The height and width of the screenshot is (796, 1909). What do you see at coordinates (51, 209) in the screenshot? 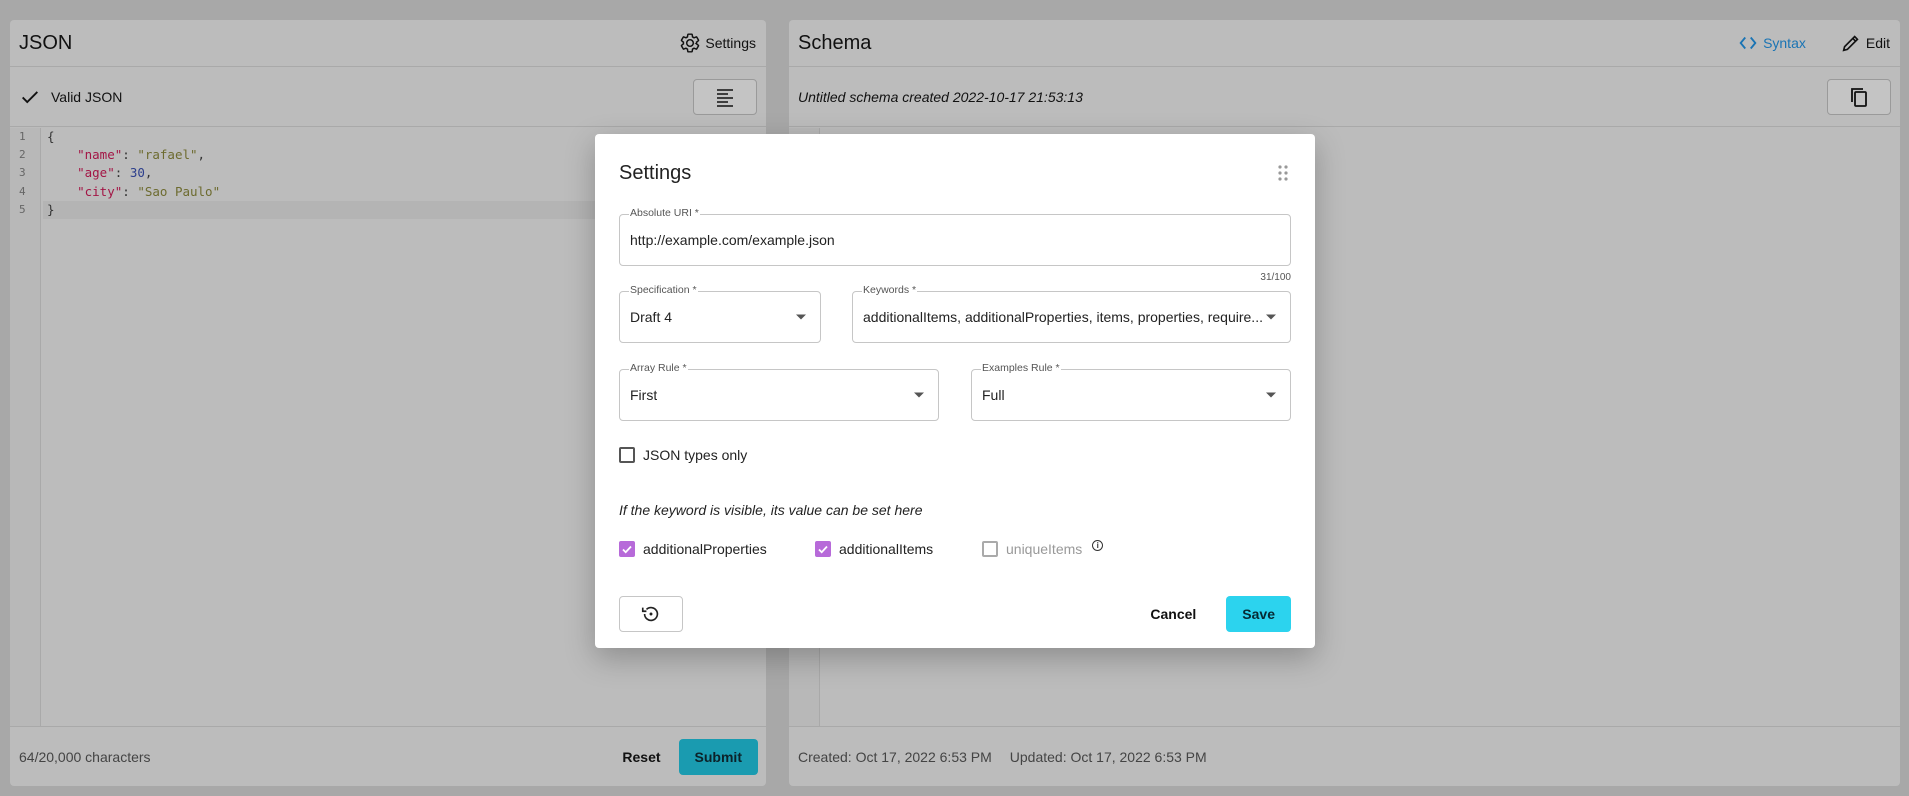
I see `close-brace: }` at bounding box center [51, 209].